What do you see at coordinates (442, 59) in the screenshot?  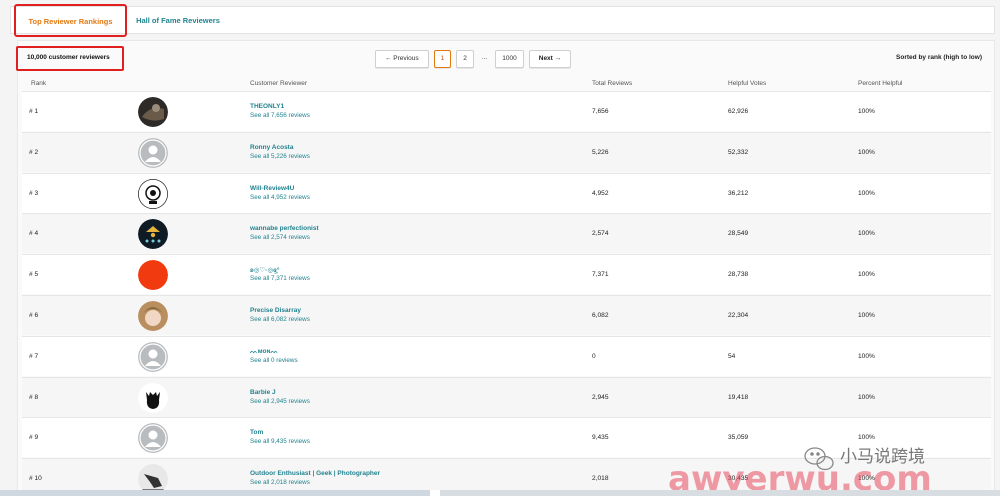 I see `page-1-button: 1` at bounding box center [442, 59].